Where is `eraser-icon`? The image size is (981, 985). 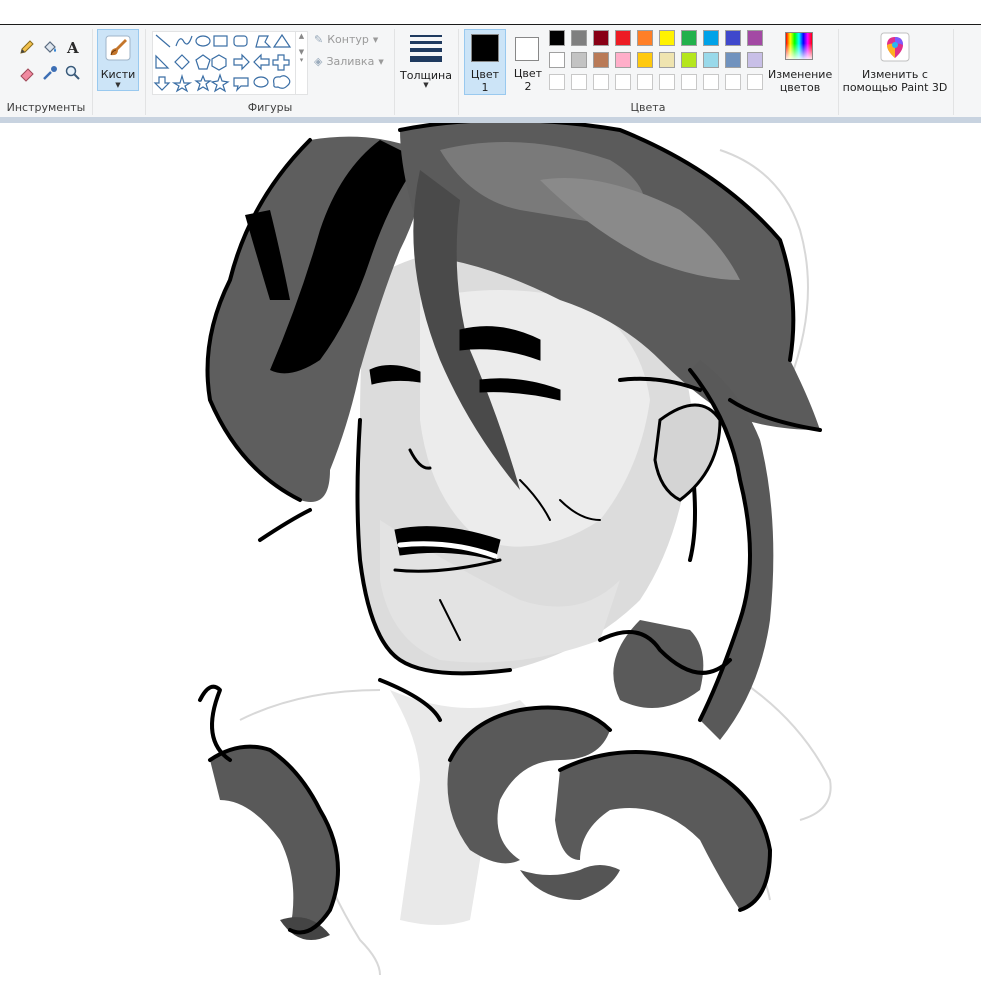 eraser-icon is located at coordinates (27, 73).